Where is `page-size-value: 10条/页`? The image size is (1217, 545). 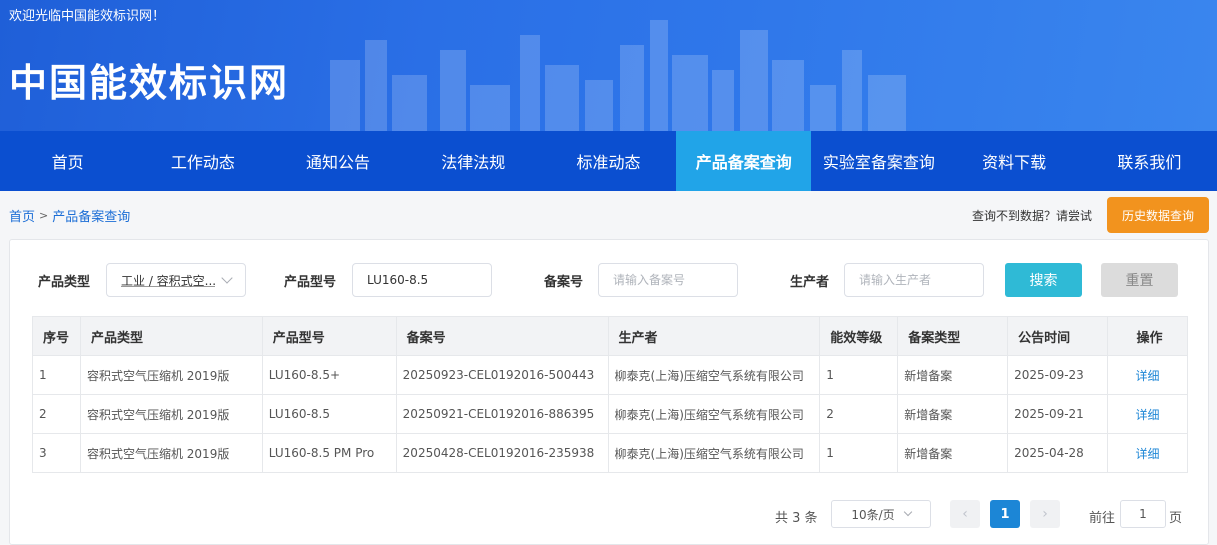
page-size-value: 10条/页 is located at coordinates (873, 514).